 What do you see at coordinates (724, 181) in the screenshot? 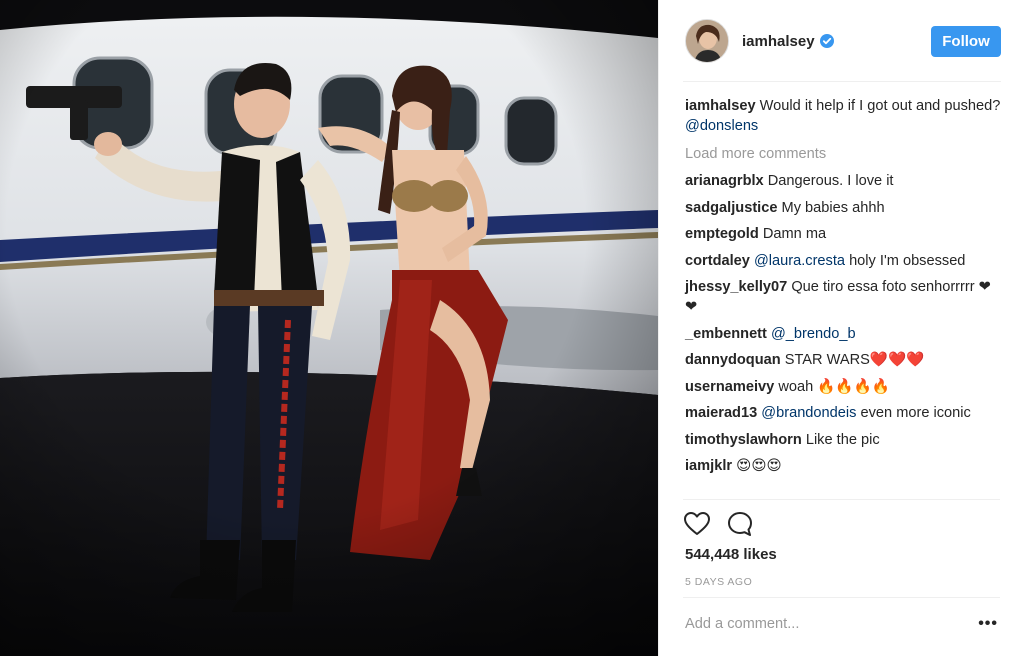
I see `comment-username: arianagrblx` at bounding box center [724, 181].